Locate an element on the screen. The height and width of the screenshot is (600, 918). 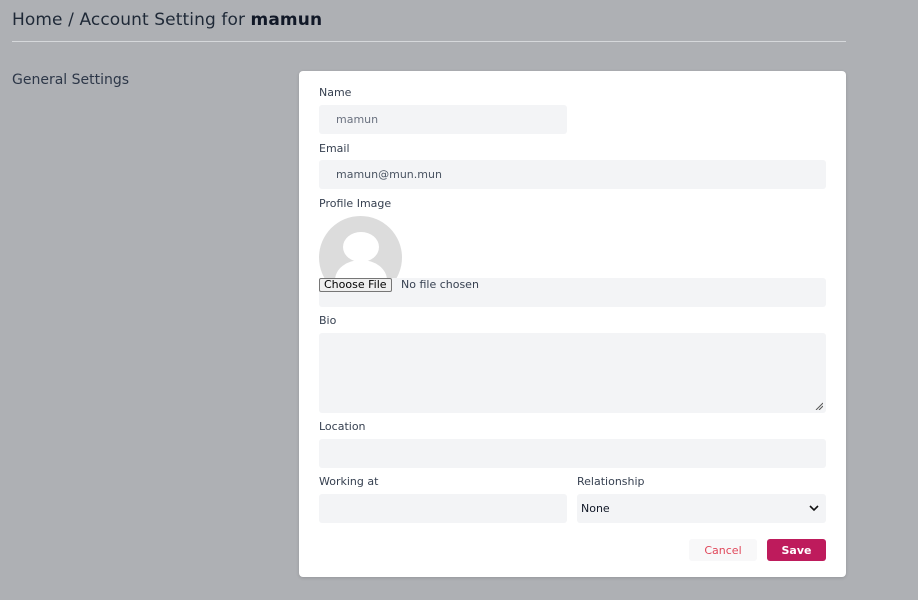
email-field: mamun@mun.mun is located at coordinates (572, 174).